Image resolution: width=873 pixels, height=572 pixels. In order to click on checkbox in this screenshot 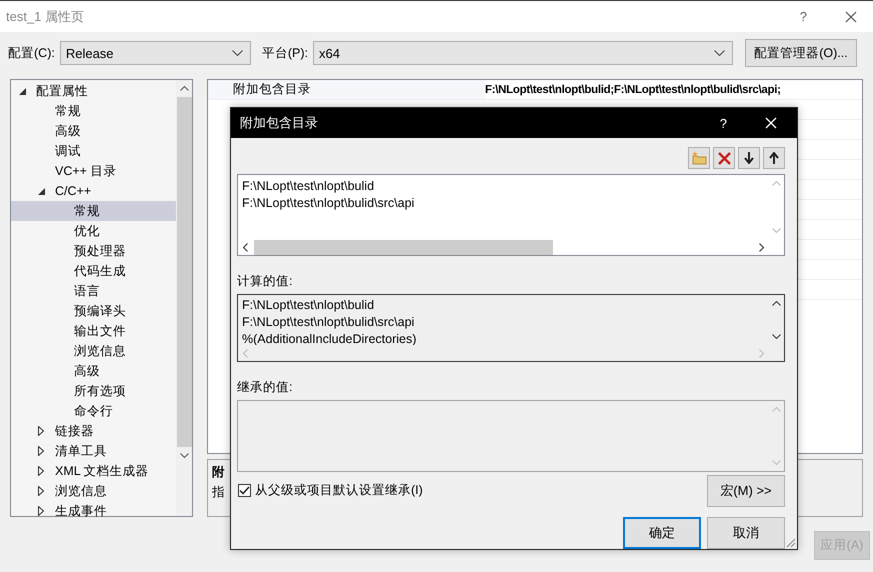, I will do `click(244, 490)`.